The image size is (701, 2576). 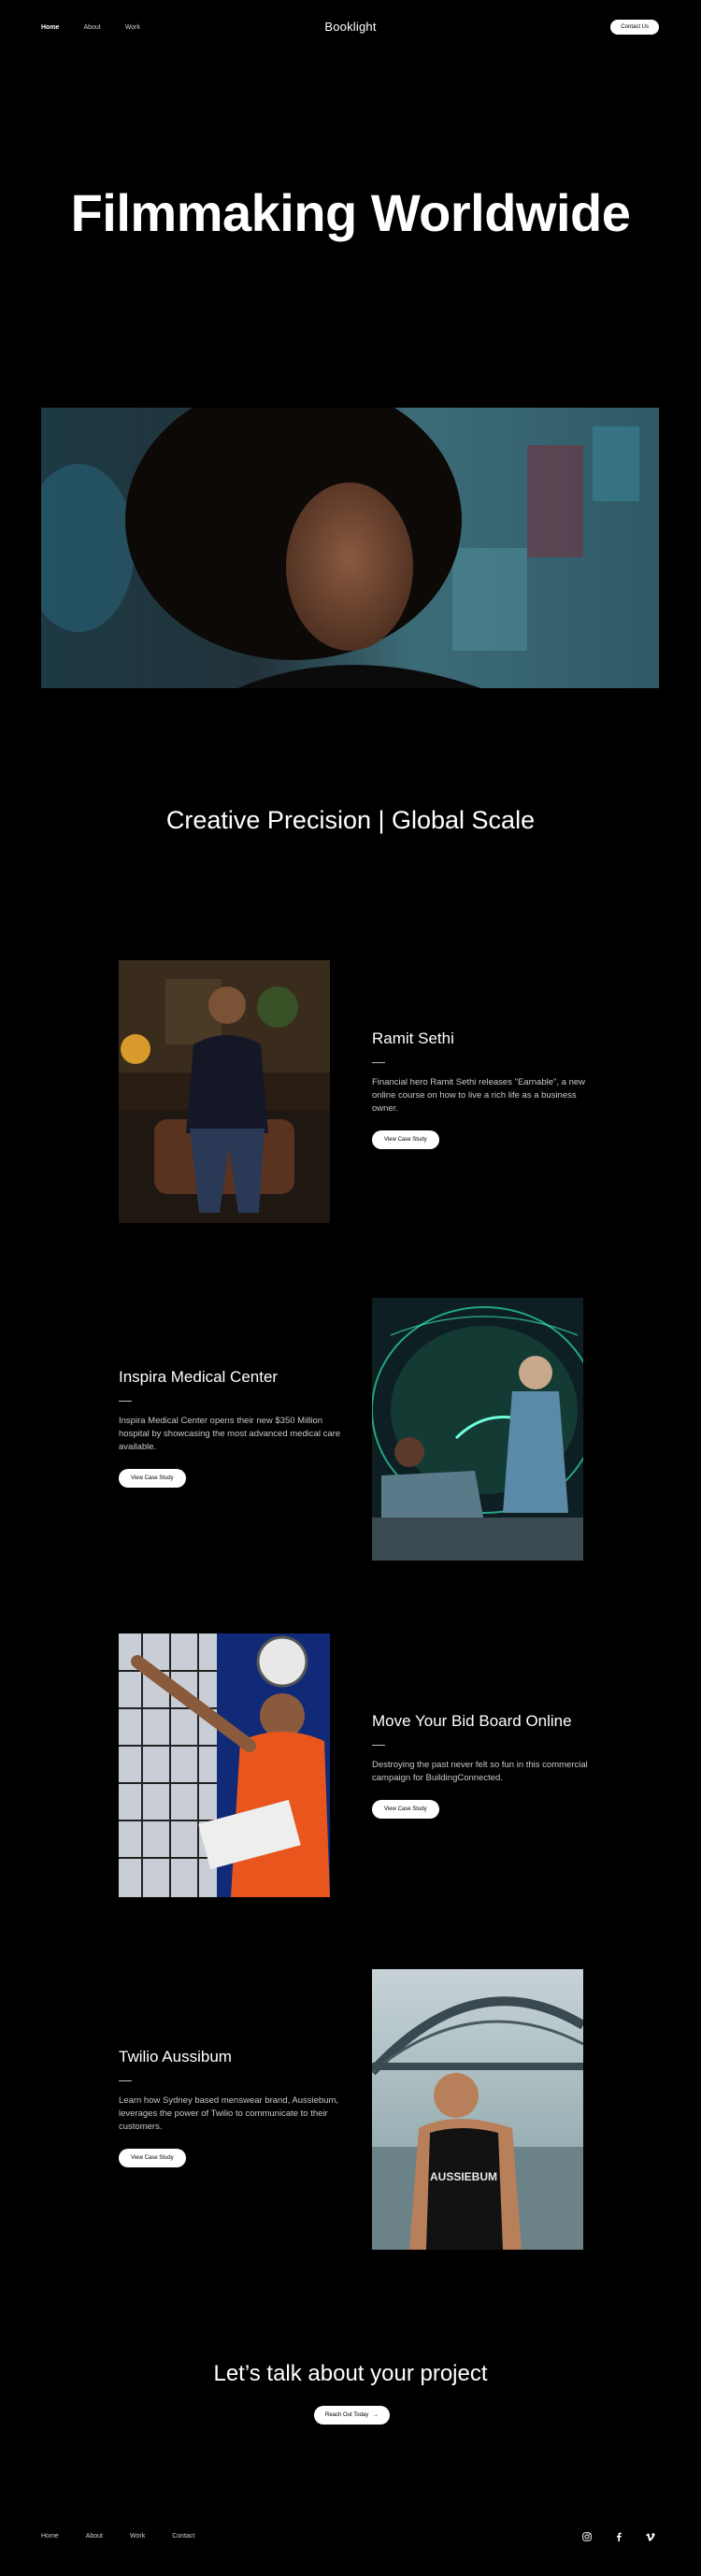 What do you see at coordinates (350, 820) in the screenshot?
I see `tagline: Creative Precision | Global Scale` at bounding box center [350, 820].